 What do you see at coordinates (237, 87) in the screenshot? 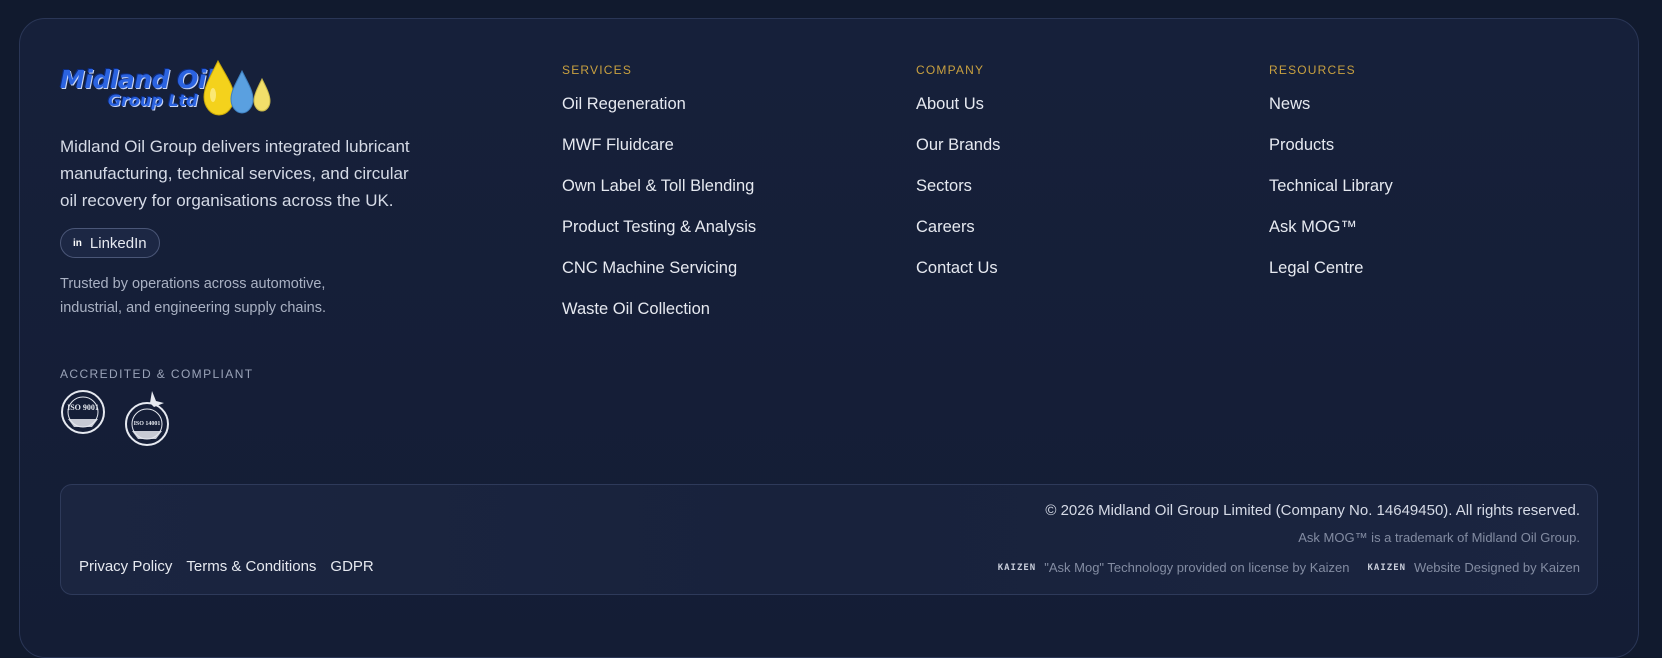
I see `oil-drops-icon` at bounding box center [237, 87].